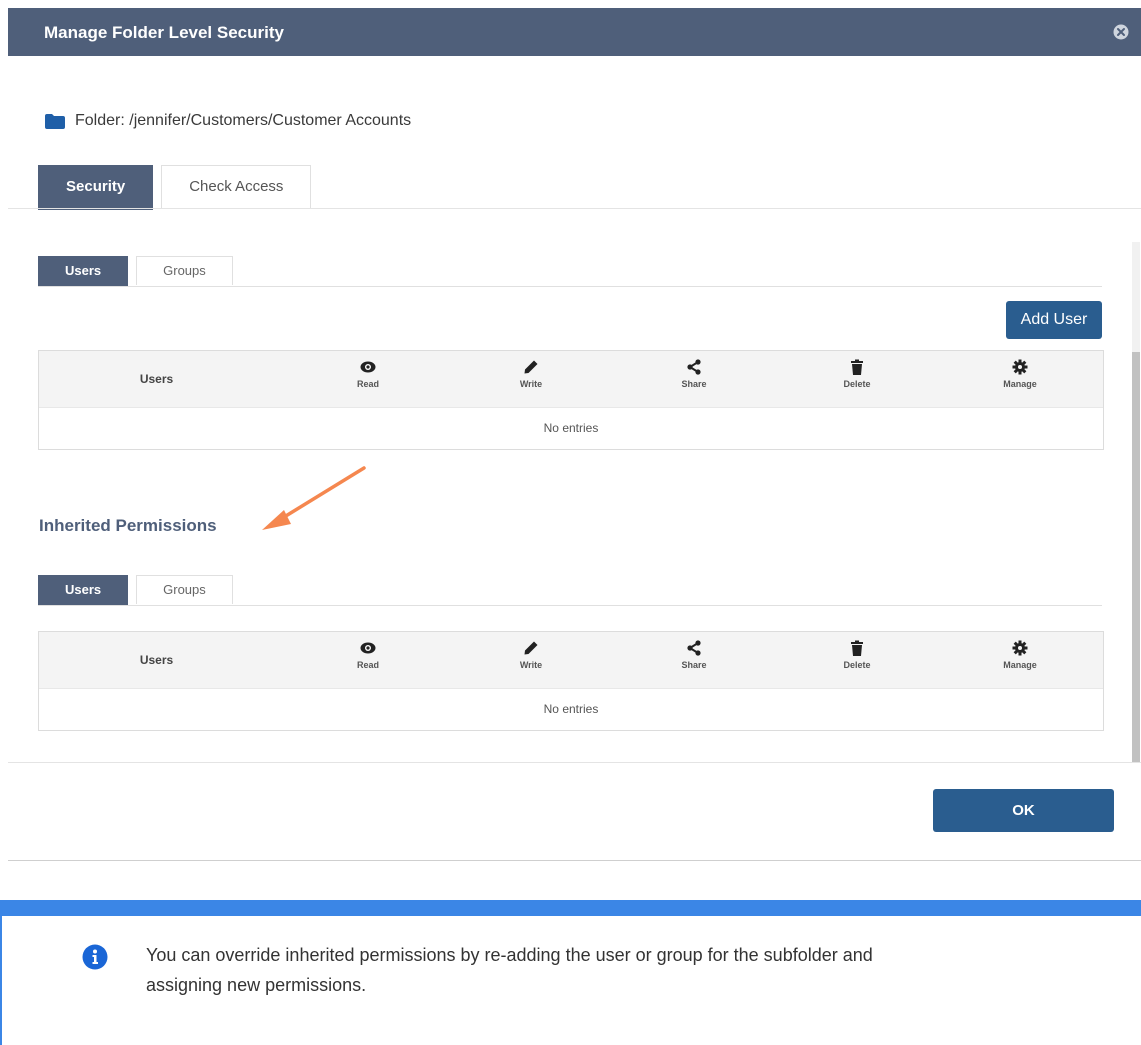  Describe the element at coordinates (96, 187) in the screenshot. I see `tab-security: Security` at that location.